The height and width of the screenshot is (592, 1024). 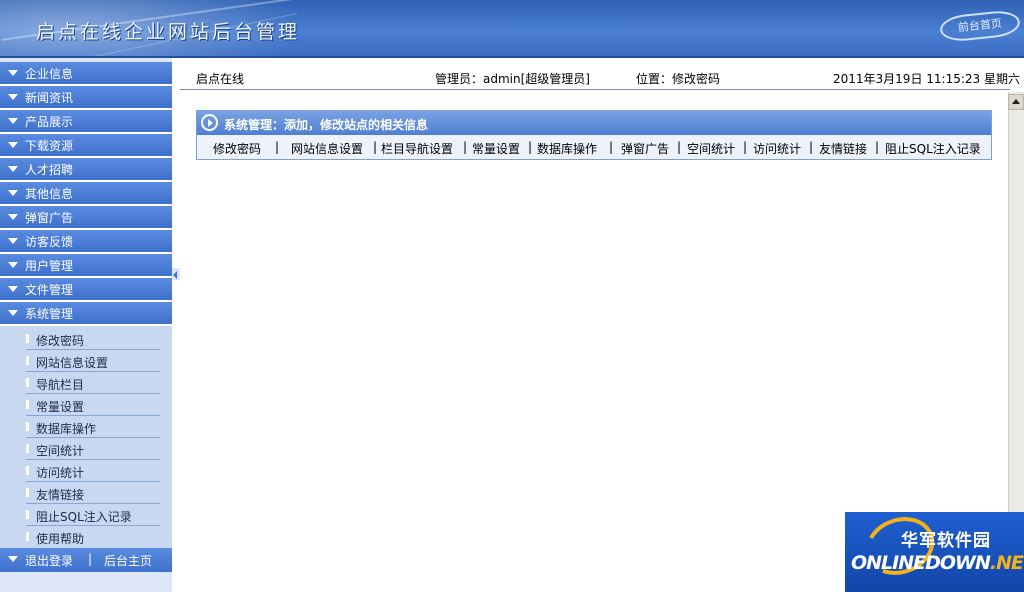 I want to click on onlinedown-watermark: 华军软件园 ONLINEDOWN.NET, so click(x=934, y=552).